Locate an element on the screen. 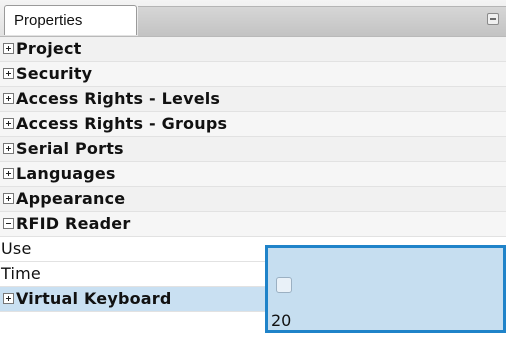 Image resolution: width=506 pixels, height=359 pixels. minimize-panel-icon is located at coordinates (493, 19).